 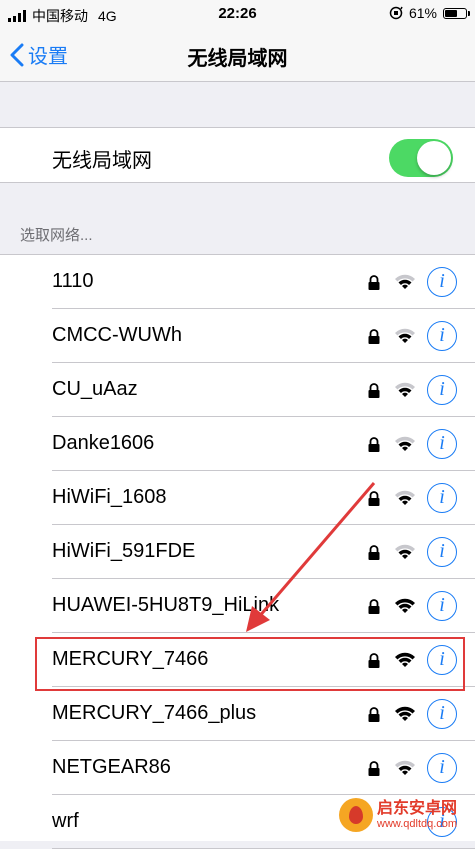 I want to click on network-row: HiWiFi_1608 i, so click(x=237, y=498).